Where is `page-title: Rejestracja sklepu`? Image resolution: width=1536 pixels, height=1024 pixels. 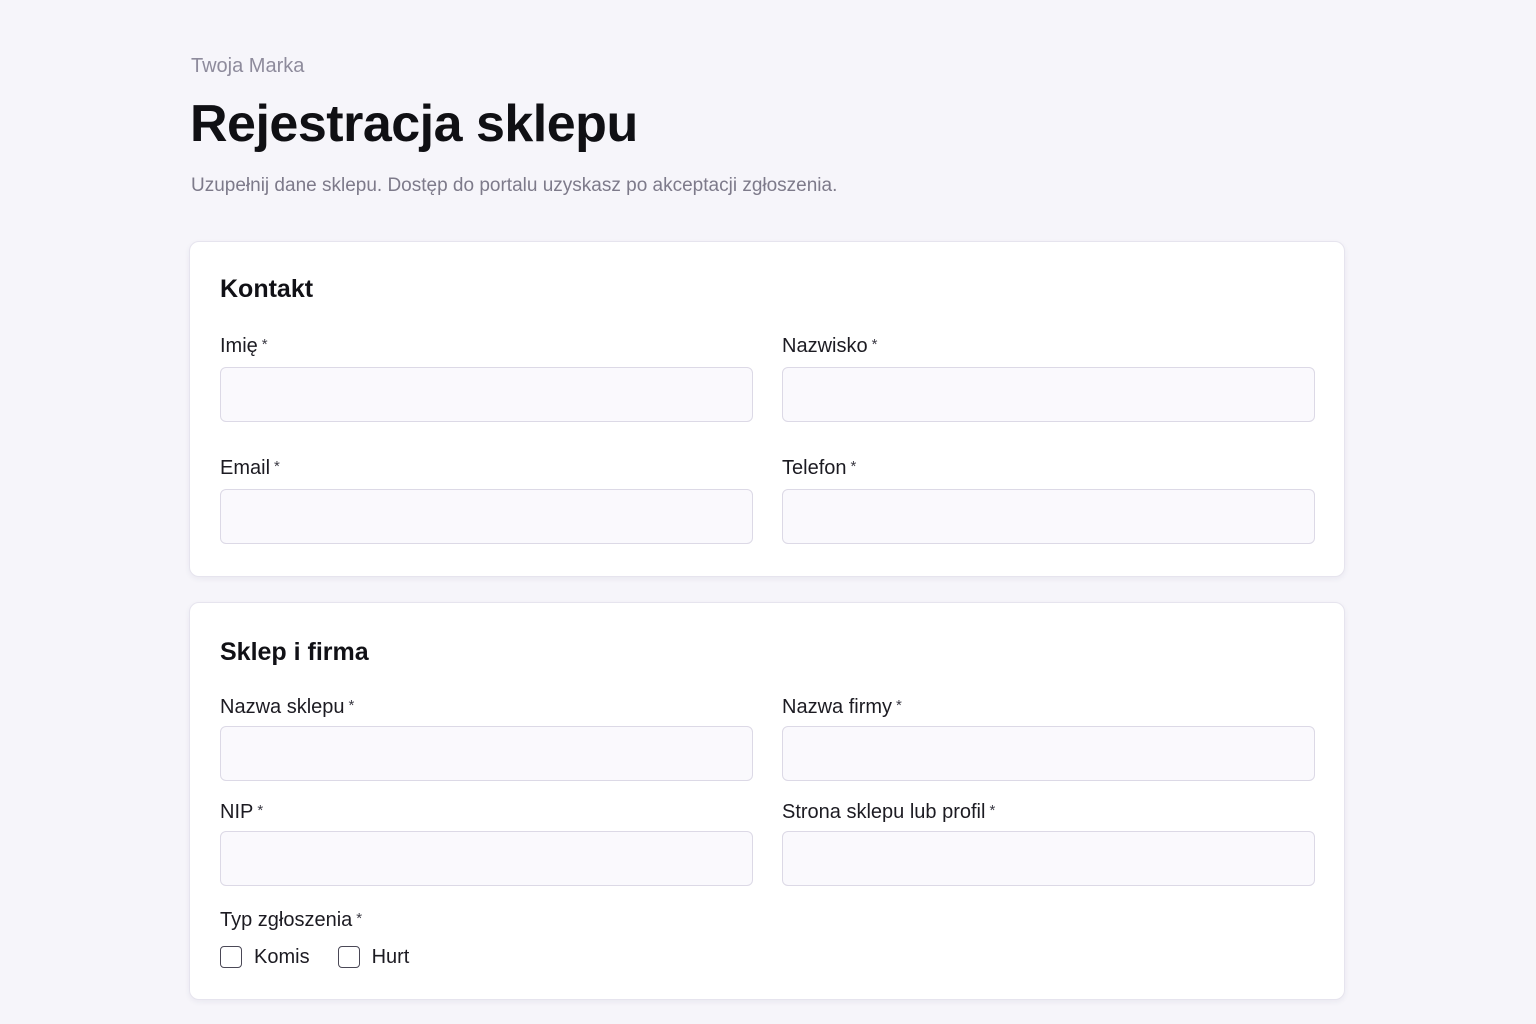 page-title: Rejestracja sklepu is located at coordinates (414, 124).